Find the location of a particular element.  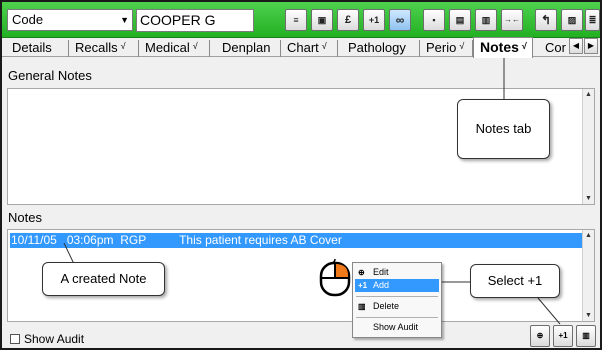

context-menu: ⊕ Edit +1 Add ▥ Delete Show Audit is located at coordinates (397, 300).